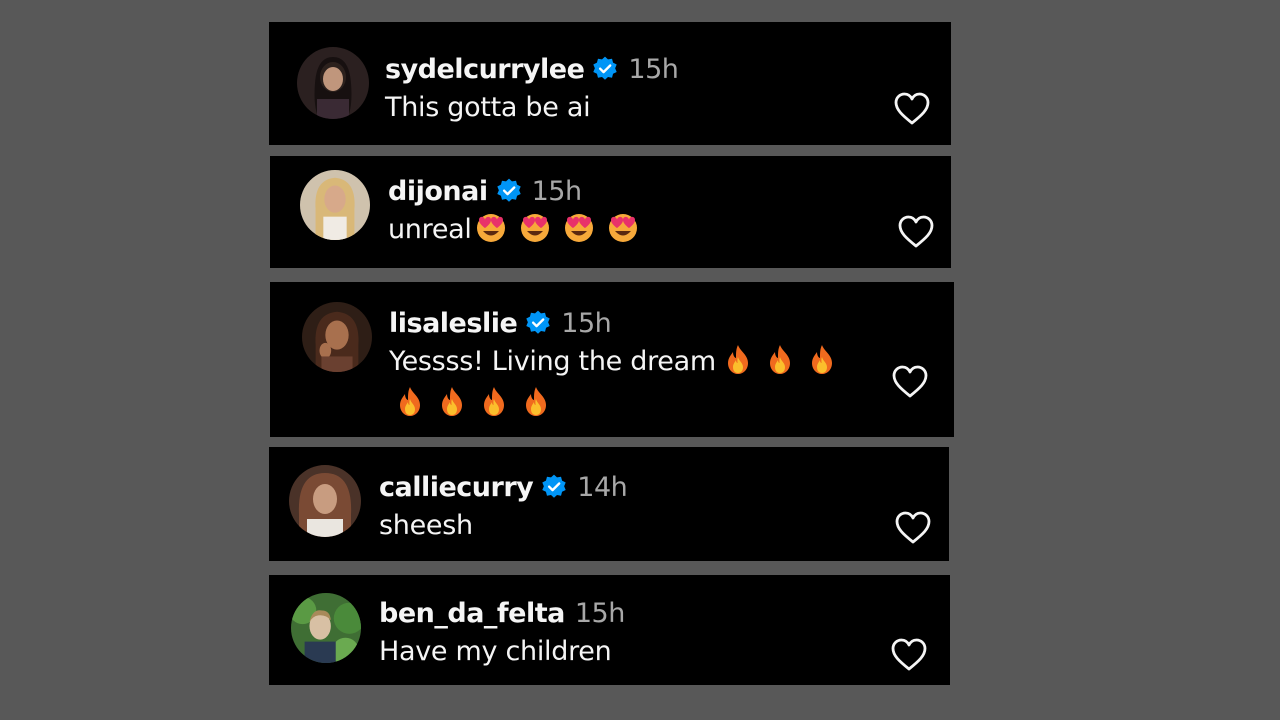  I want to click on comment-text: unreal, so click(519, 230).